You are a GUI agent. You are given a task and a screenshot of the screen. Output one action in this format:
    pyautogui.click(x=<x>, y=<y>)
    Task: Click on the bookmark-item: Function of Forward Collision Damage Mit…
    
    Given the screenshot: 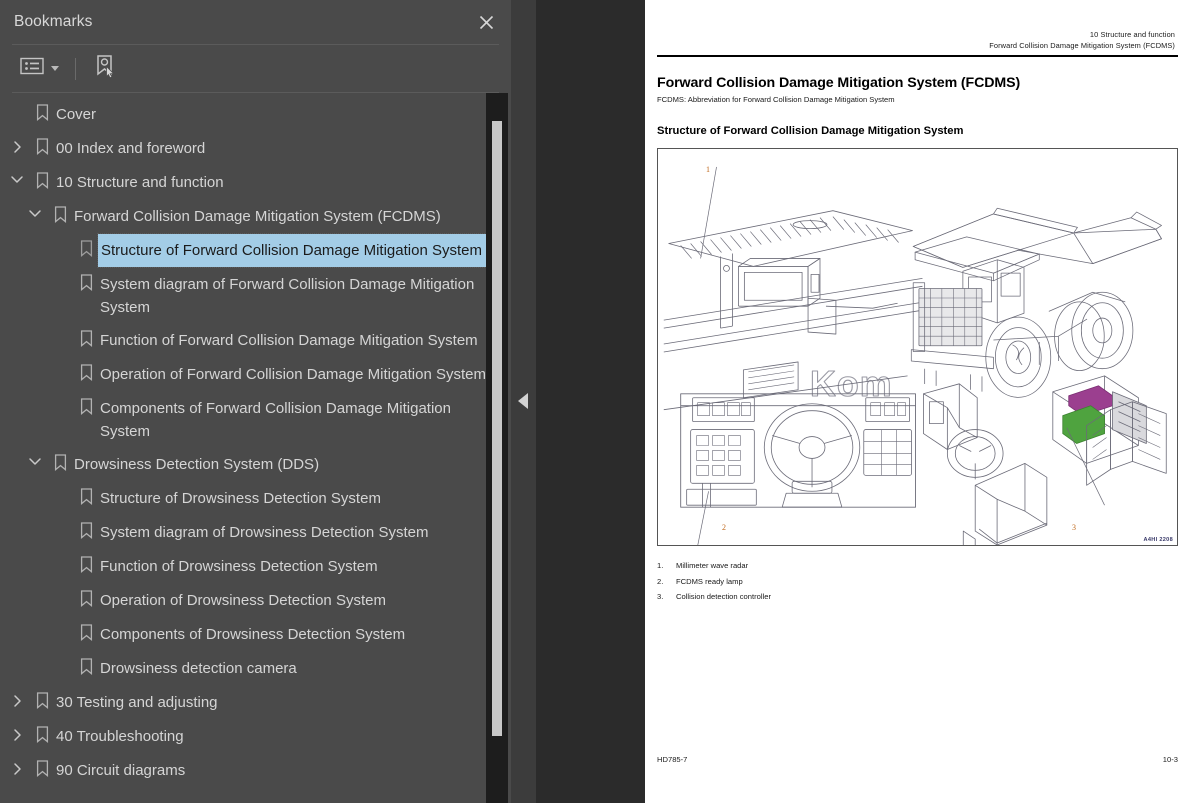 What is the action you would take?
    pyautogui.click(x=243, y=341)
    